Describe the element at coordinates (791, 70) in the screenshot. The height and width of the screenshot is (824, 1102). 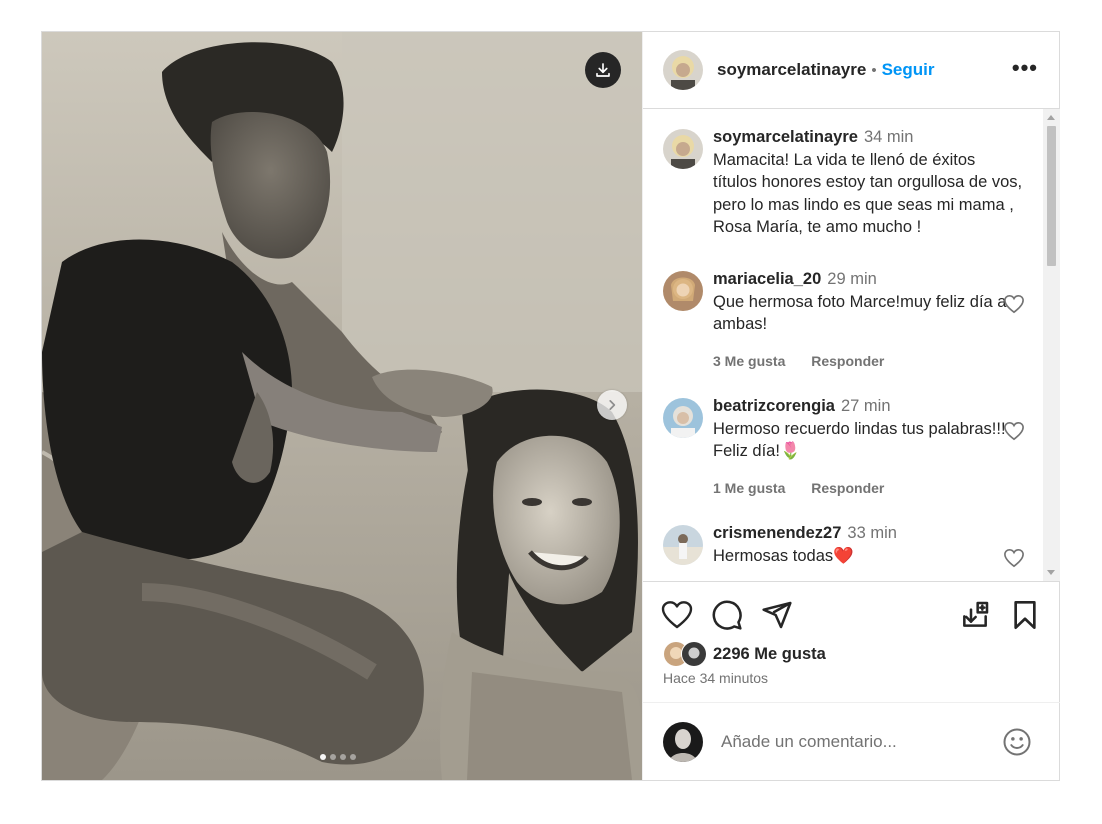
I see `author-username: soymarcelatinayre` at that location.